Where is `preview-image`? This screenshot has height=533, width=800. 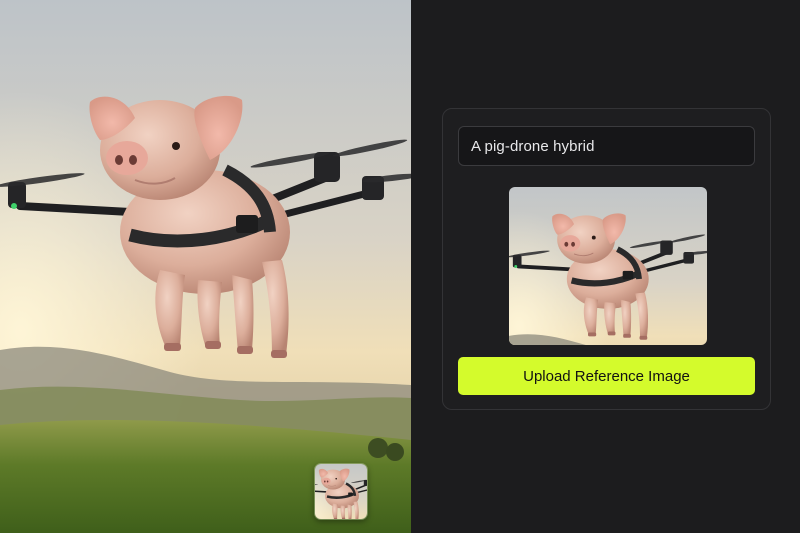 preview-image is located at coordinates (608, 266).